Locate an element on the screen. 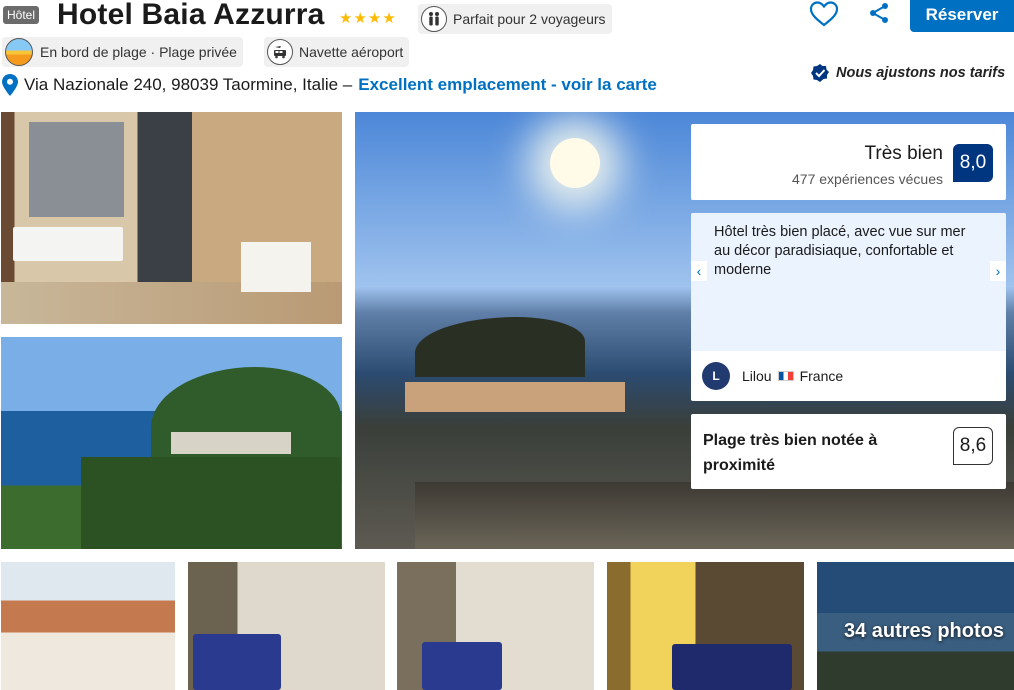  beach-badge: En bord de plage · Plage privée is located at coordinates (122, 52).